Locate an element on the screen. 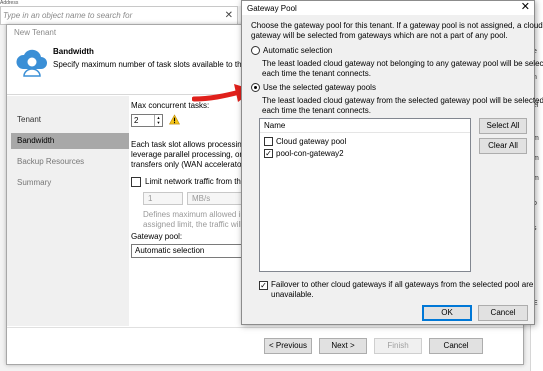 The height and width of the screenshot is (371, 543). sidebar-item-bandwidth: Bandwidth is located at coordinates (70, 141).